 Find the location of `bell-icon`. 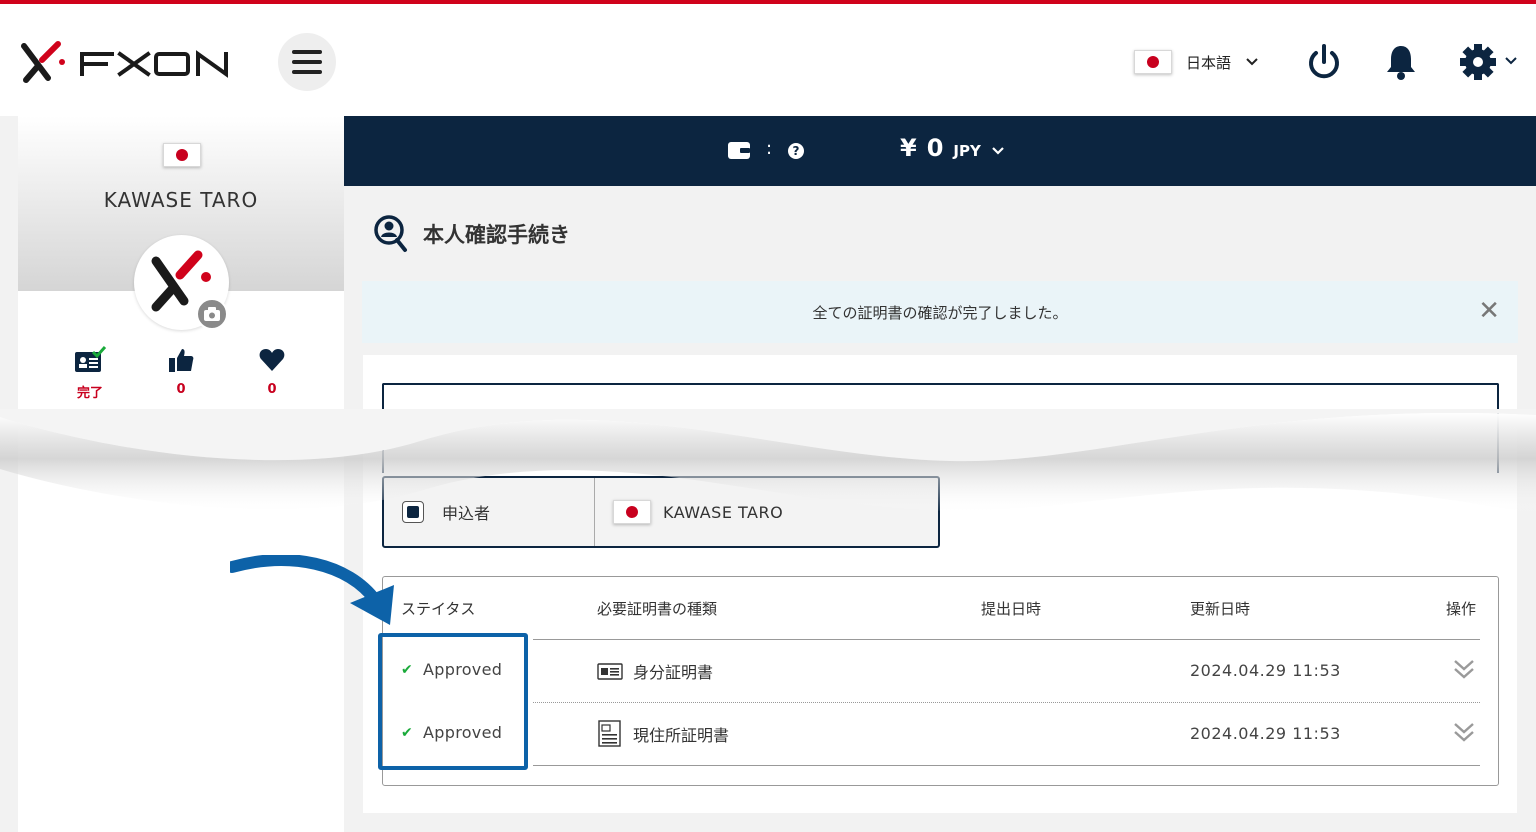

bell-icon is located at coordinates (1401, 62).